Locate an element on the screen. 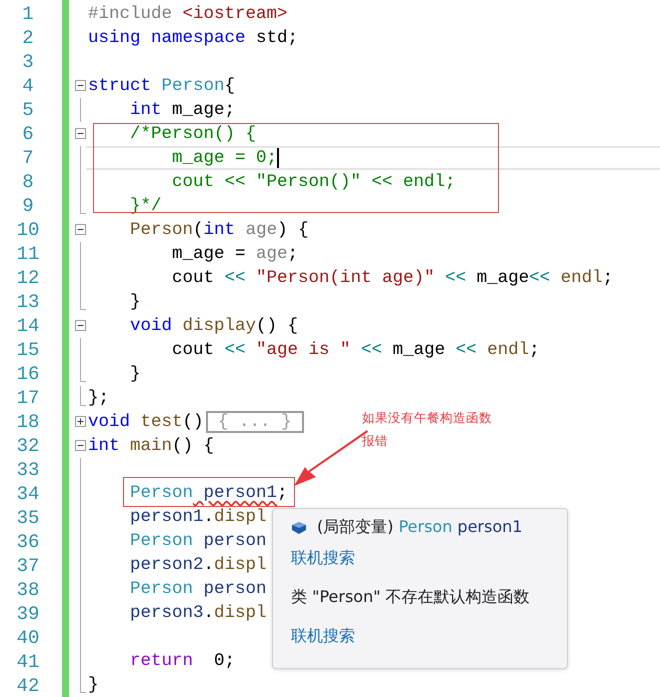 This screenshot has width=660, height=697. code-variable: person3 is located at coordinates (166, 613).